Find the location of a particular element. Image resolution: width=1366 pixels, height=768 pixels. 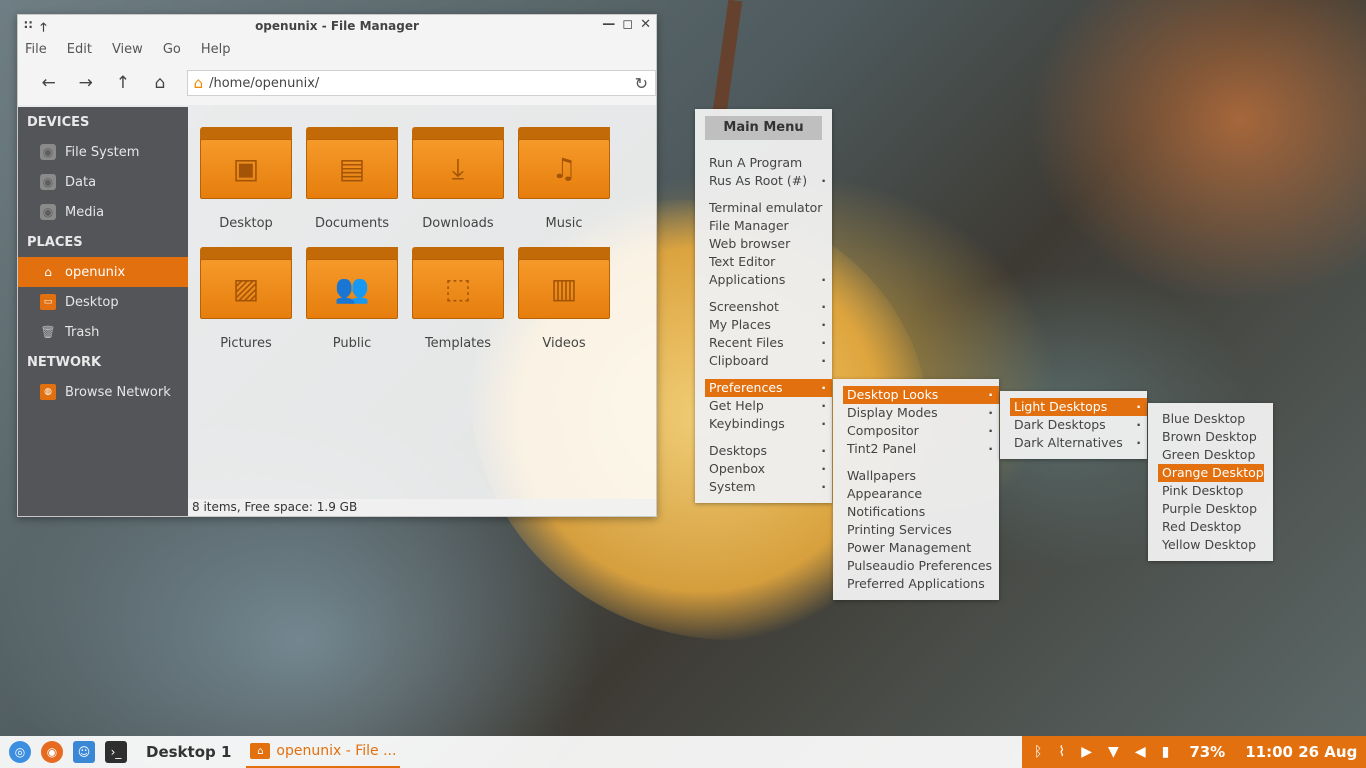

sidebar-header-network: NETWORK is located at coordinates (64, 362).